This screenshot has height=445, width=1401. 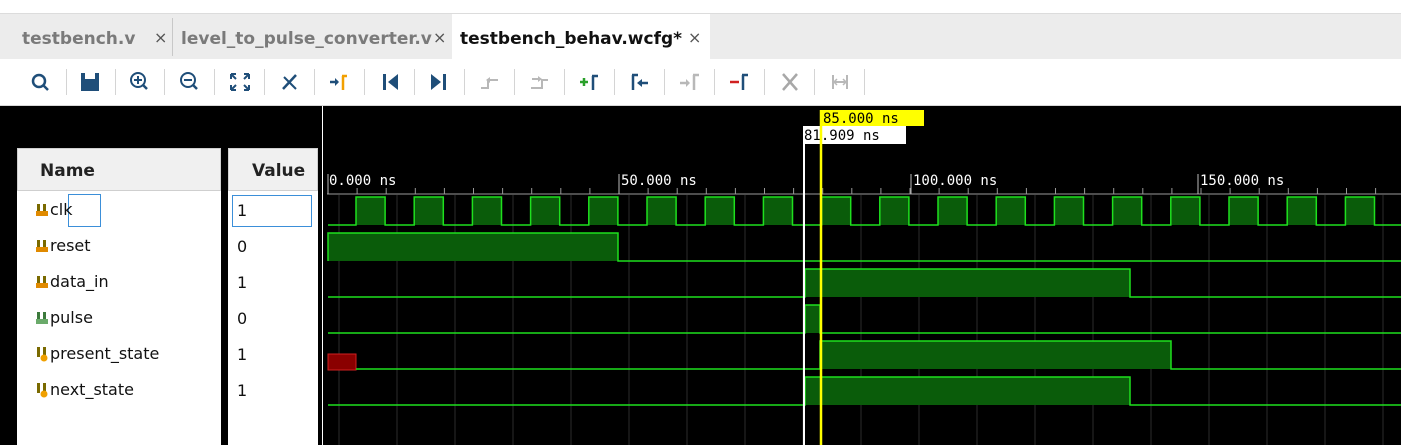 What do you see at coordinates (91, 82) in the screenshot?
I see `save-icon` at bounding box center [91, 82].